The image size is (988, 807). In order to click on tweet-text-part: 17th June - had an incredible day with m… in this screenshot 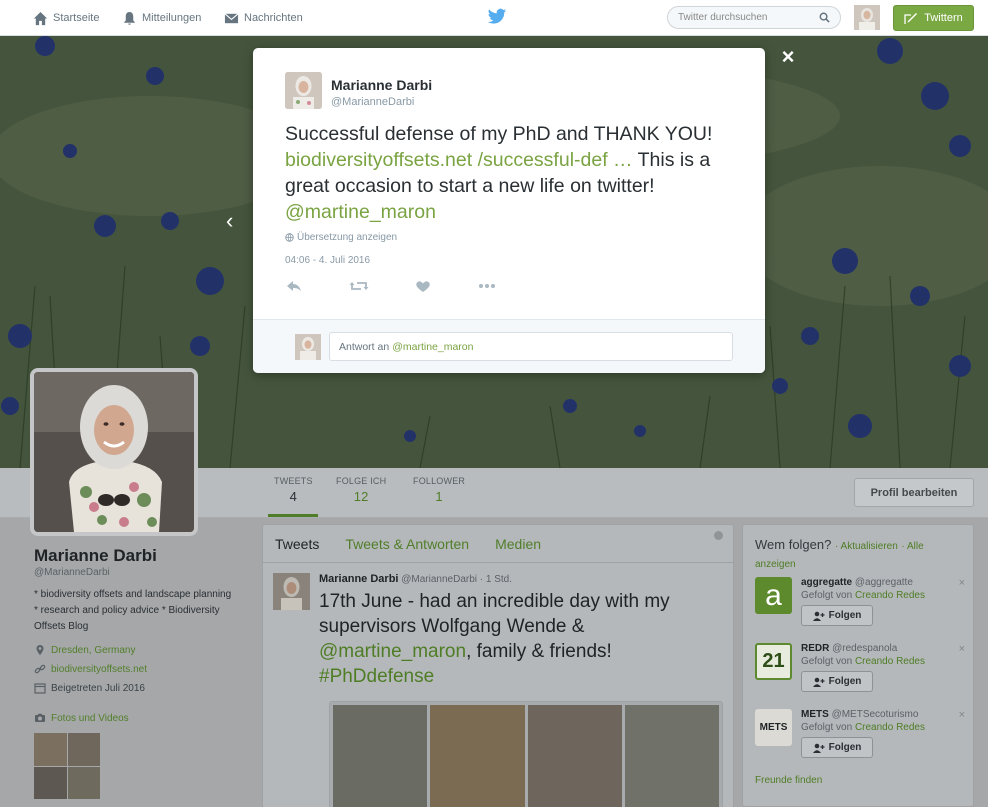, I will do `click(494, 614)`.